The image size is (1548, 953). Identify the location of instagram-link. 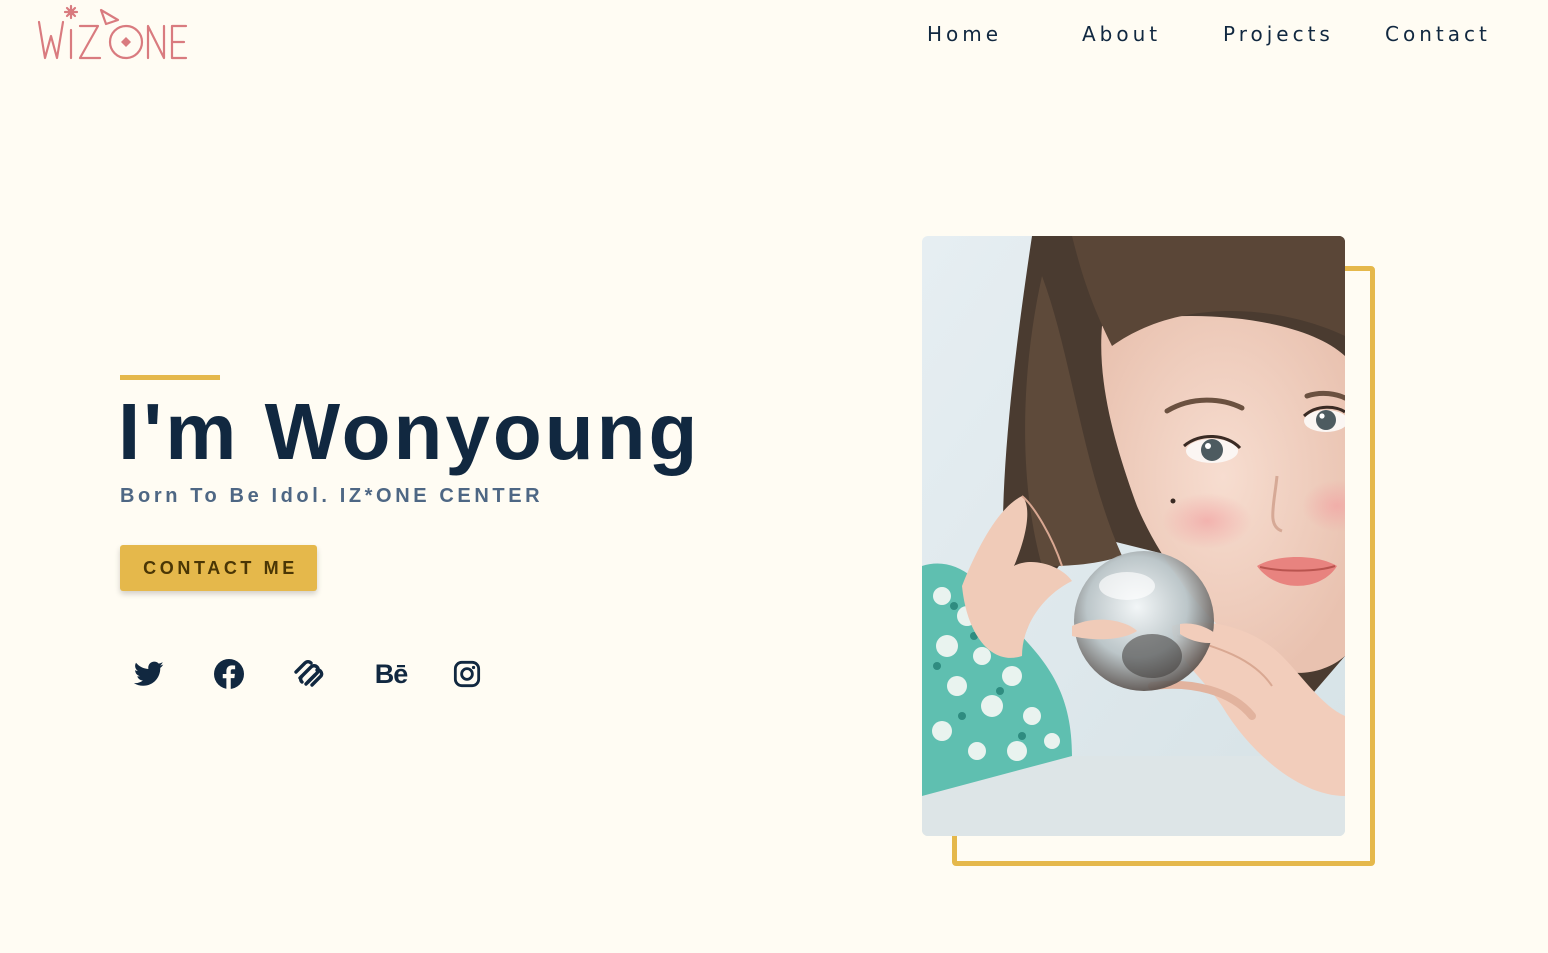
(467, 674).